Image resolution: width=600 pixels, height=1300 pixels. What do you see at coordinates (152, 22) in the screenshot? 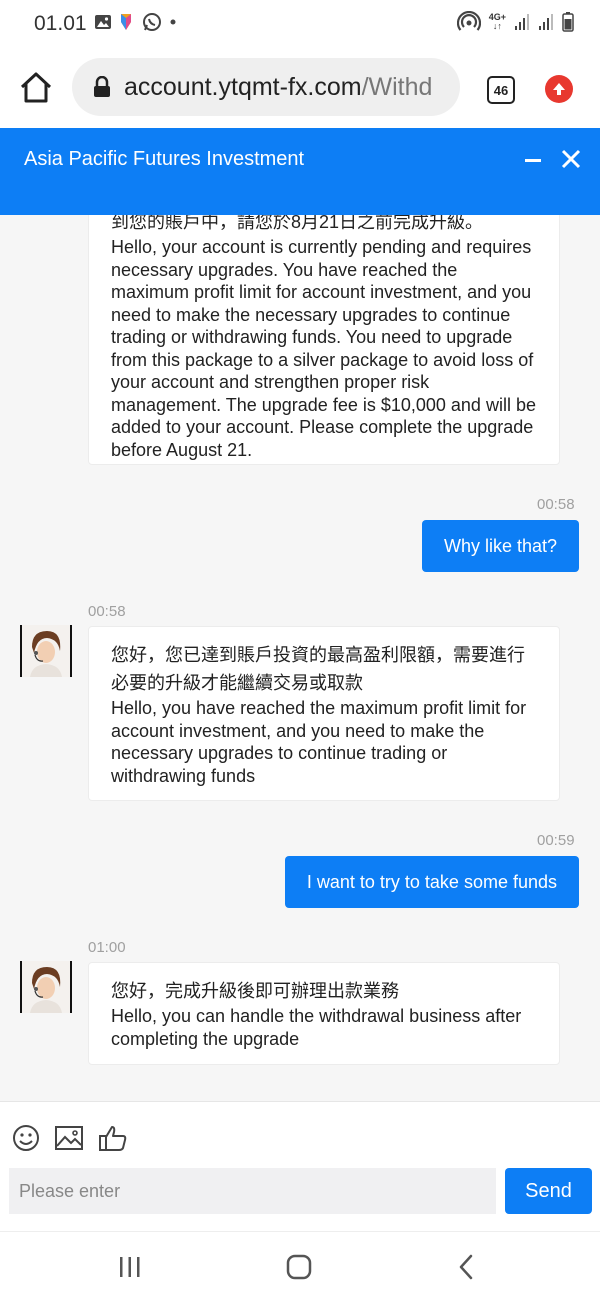
I see `whatsapp-icon` at bounding box center [152, 22].